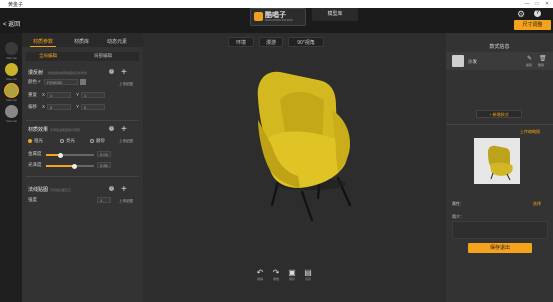  What do you see at coordinates (537, 4) in the screenshot?
I see `maximize-button: □` at bounding box center [537, 4].